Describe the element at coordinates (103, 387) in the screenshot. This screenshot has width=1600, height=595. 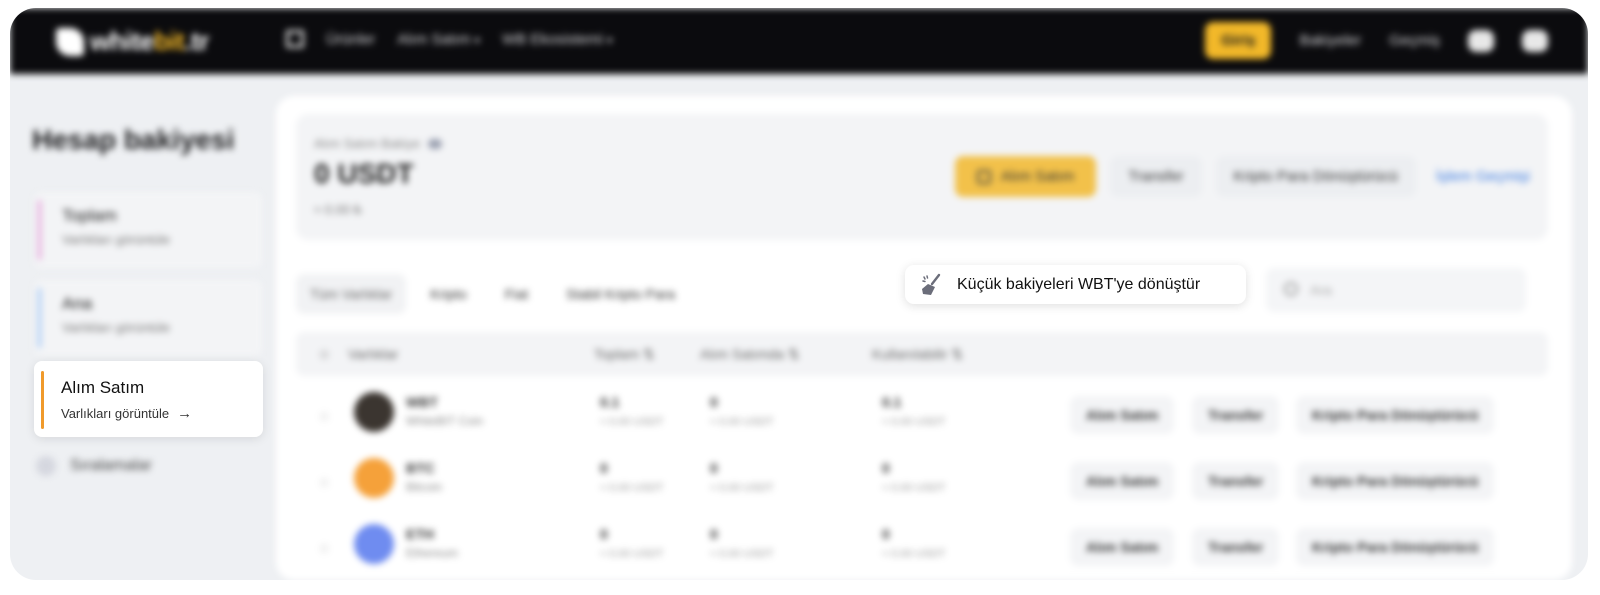
I see `sidebar-item-label: Alım Satım` at that location.